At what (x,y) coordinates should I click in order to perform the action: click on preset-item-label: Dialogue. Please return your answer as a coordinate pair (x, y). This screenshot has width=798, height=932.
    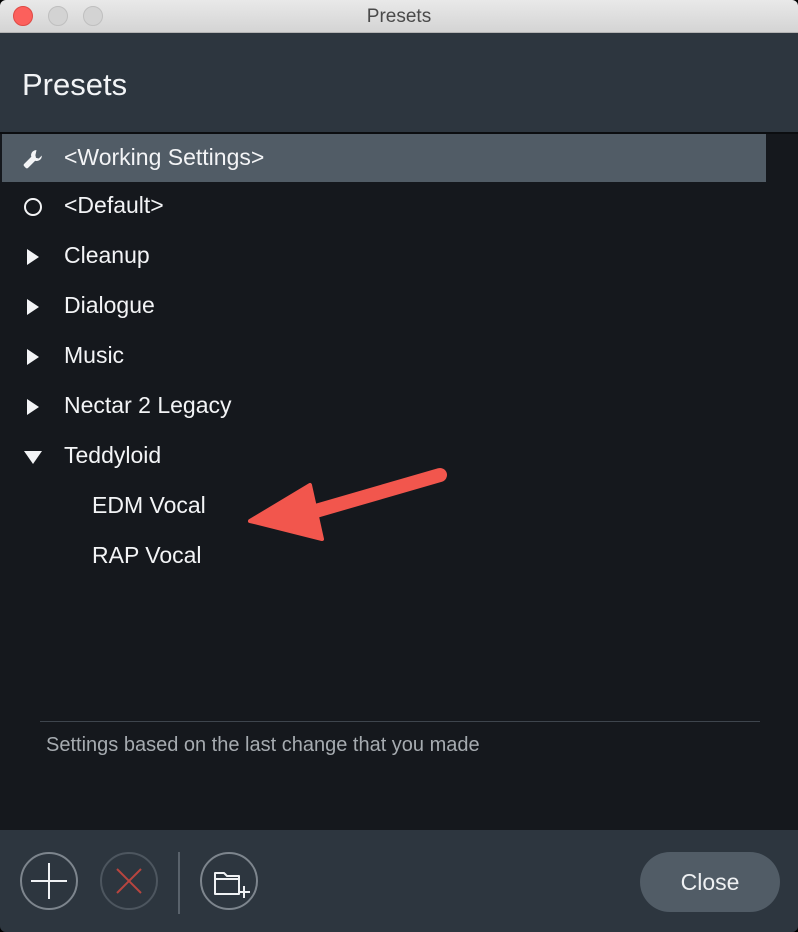
    Looking at the image, I should click on (109, 305).